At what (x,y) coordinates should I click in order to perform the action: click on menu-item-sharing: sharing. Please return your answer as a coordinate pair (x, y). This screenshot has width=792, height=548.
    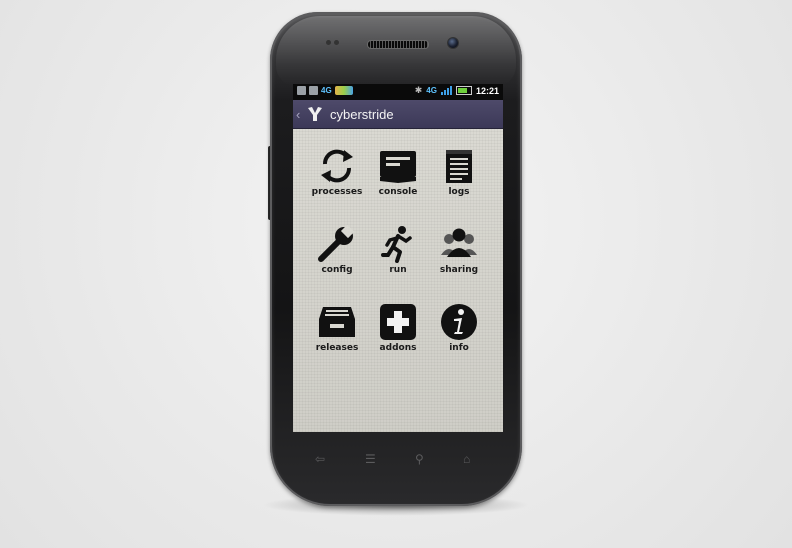
    Looking at the image, I should click on (459, 260).